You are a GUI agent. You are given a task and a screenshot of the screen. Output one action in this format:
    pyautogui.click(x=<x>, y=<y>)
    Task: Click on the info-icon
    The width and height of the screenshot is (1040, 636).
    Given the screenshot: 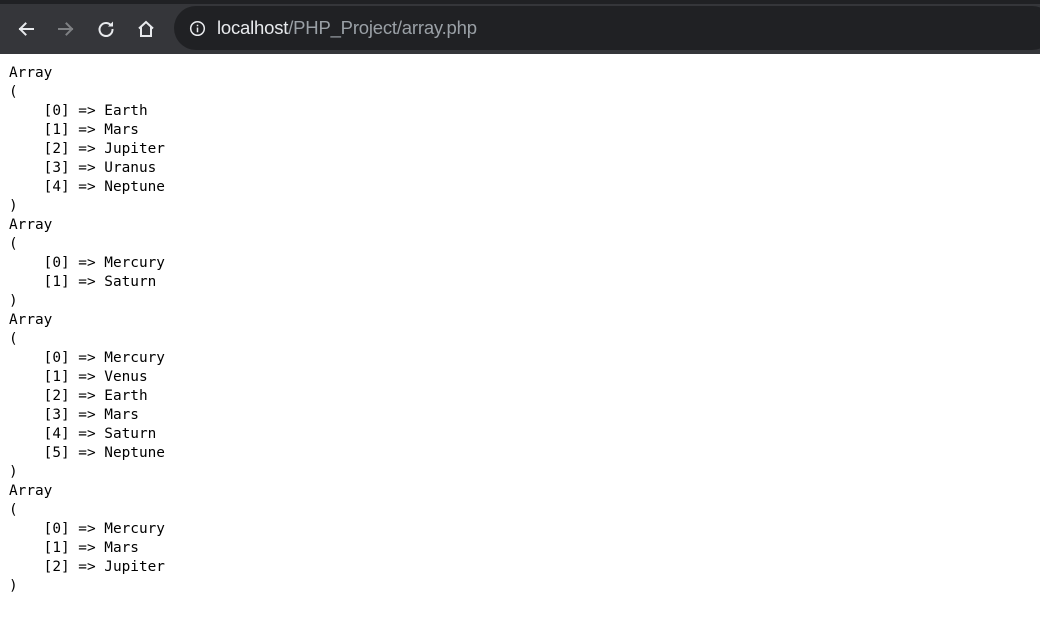 What is the action you would take?
    pyautogui.click(x=197, y=28)
    